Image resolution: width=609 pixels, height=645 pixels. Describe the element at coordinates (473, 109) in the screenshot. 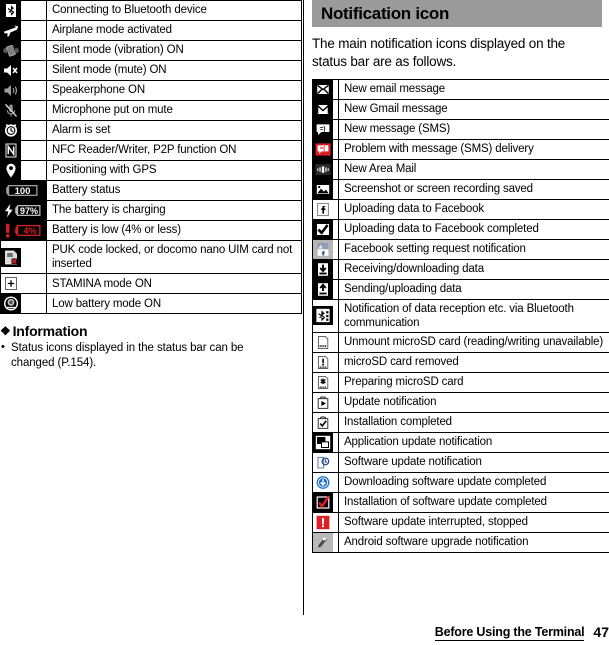

I see `notification-icon-label: New Gmail message` at that location.